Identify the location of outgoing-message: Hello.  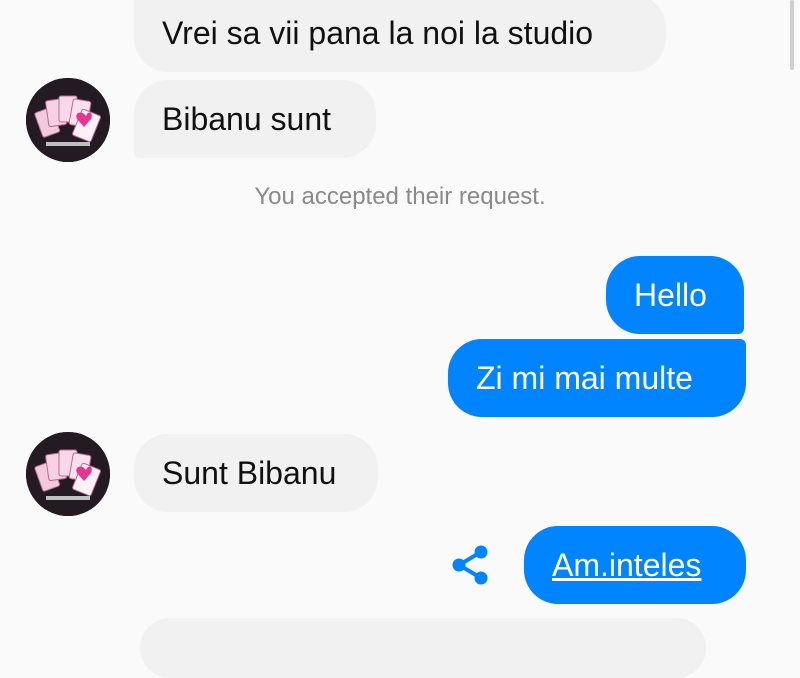
(675, 295).